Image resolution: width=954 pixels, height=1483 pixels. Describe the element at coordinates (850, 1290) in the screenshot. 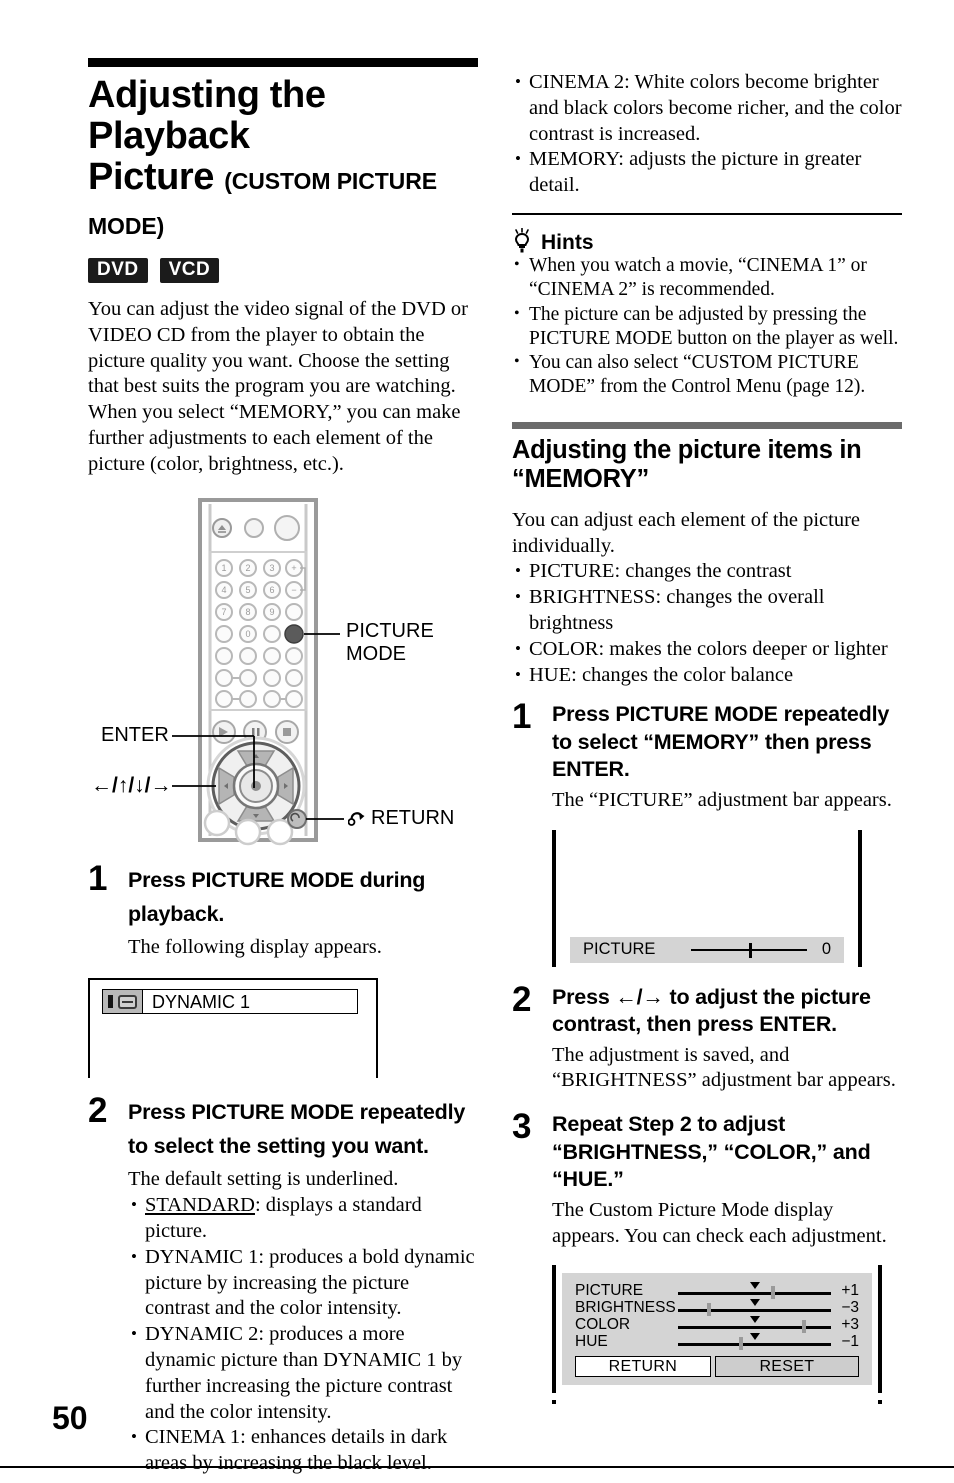

I see `cpm-value: +1` at that location.